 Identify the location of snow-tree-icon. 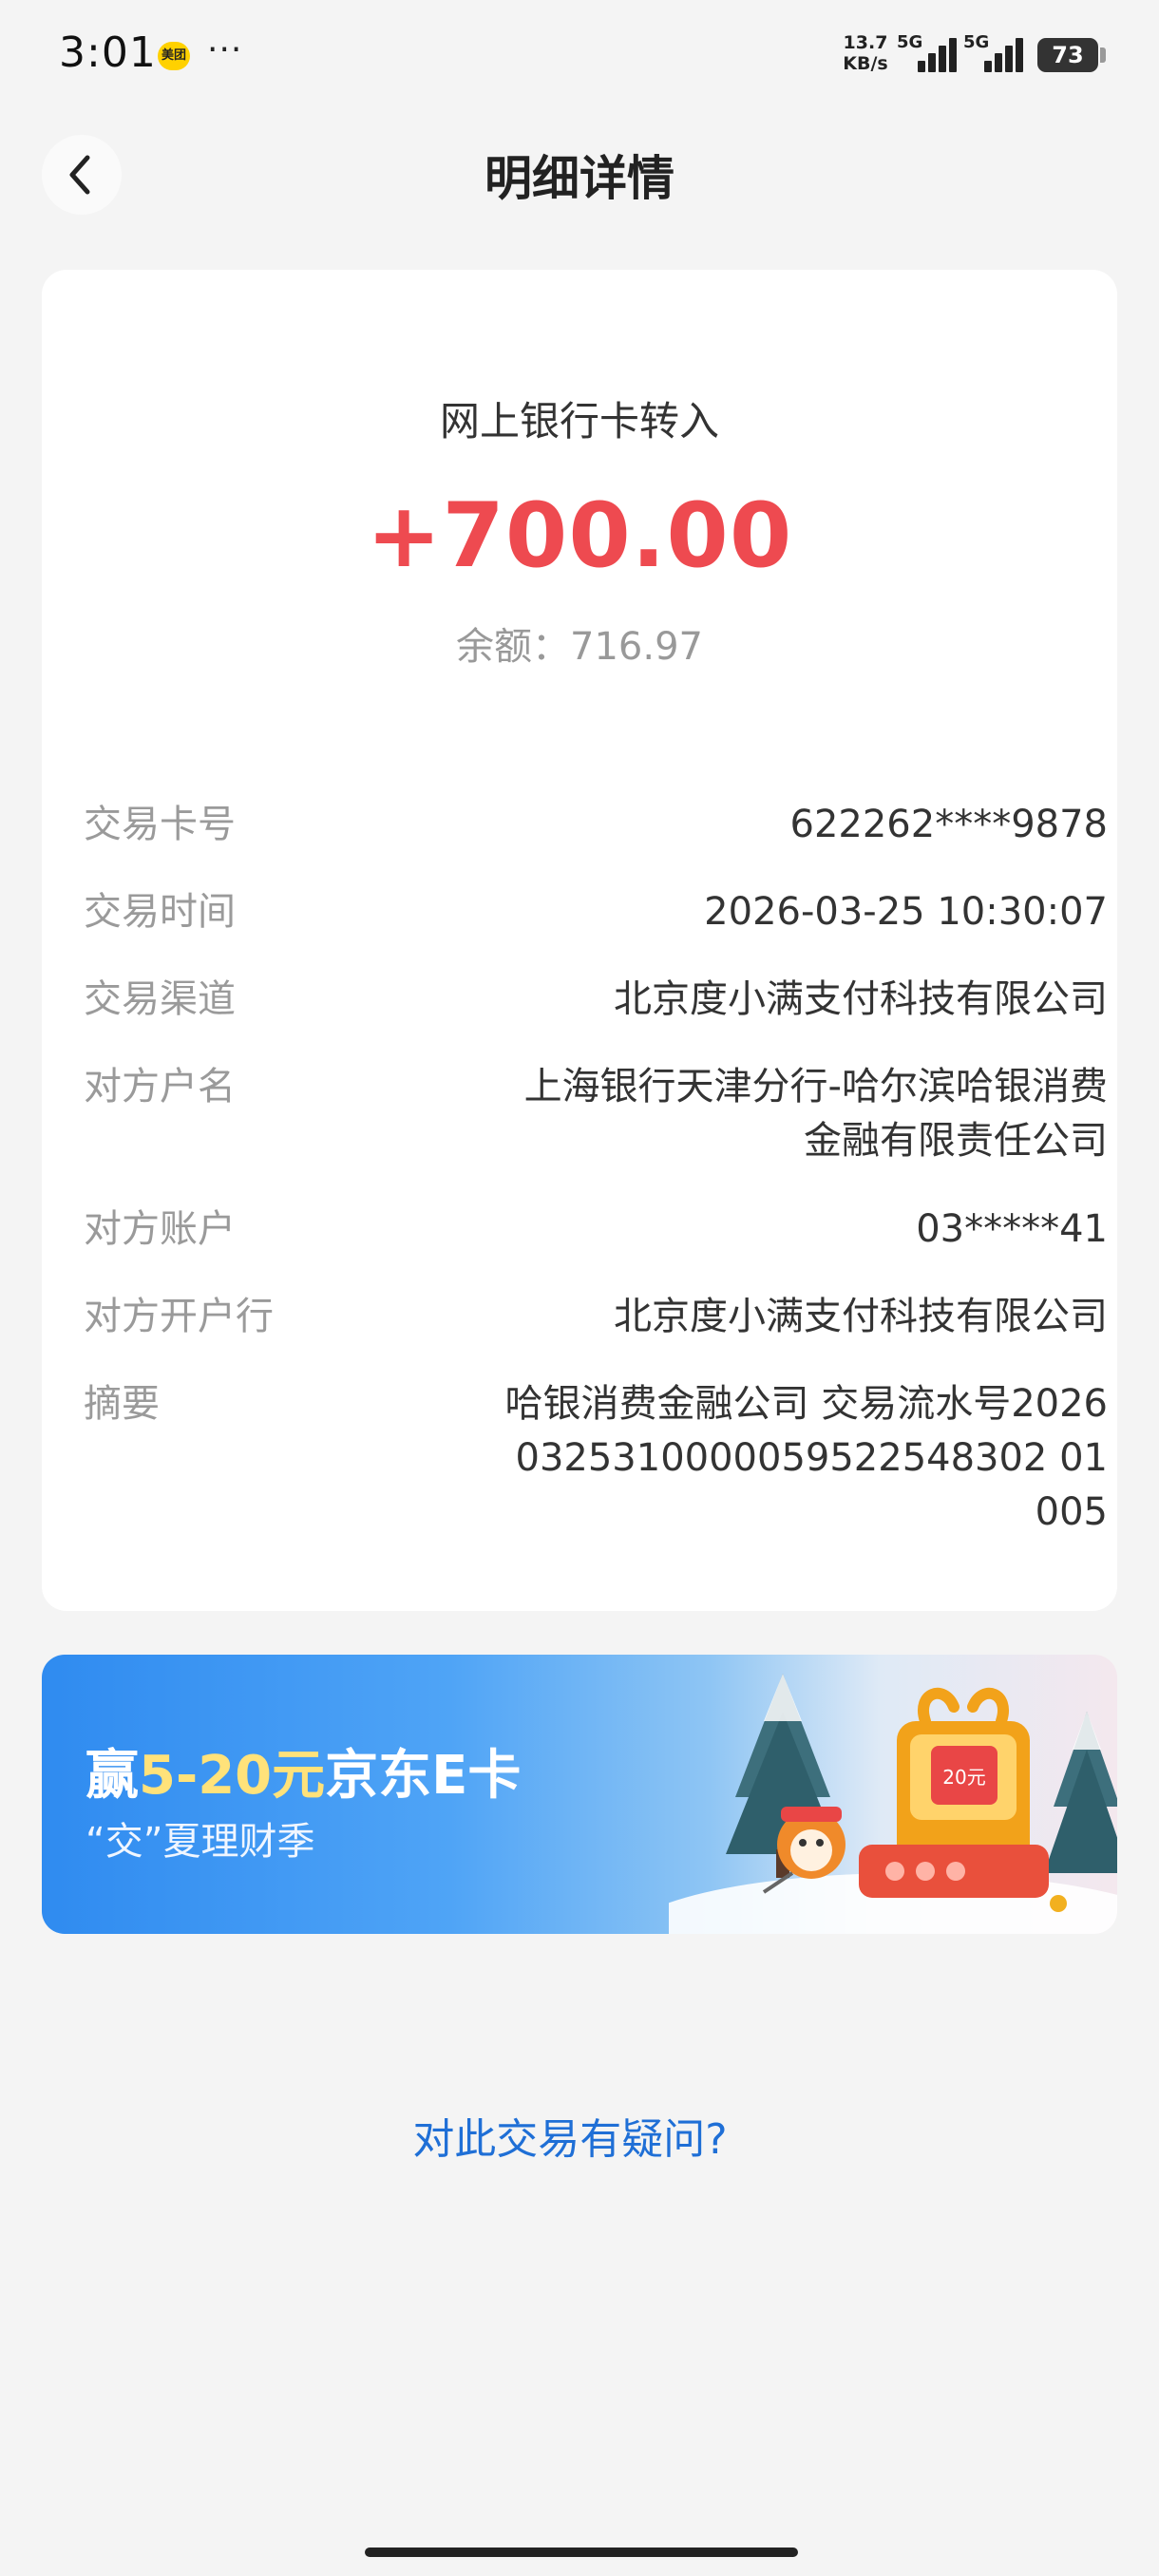
(1080, 1792).